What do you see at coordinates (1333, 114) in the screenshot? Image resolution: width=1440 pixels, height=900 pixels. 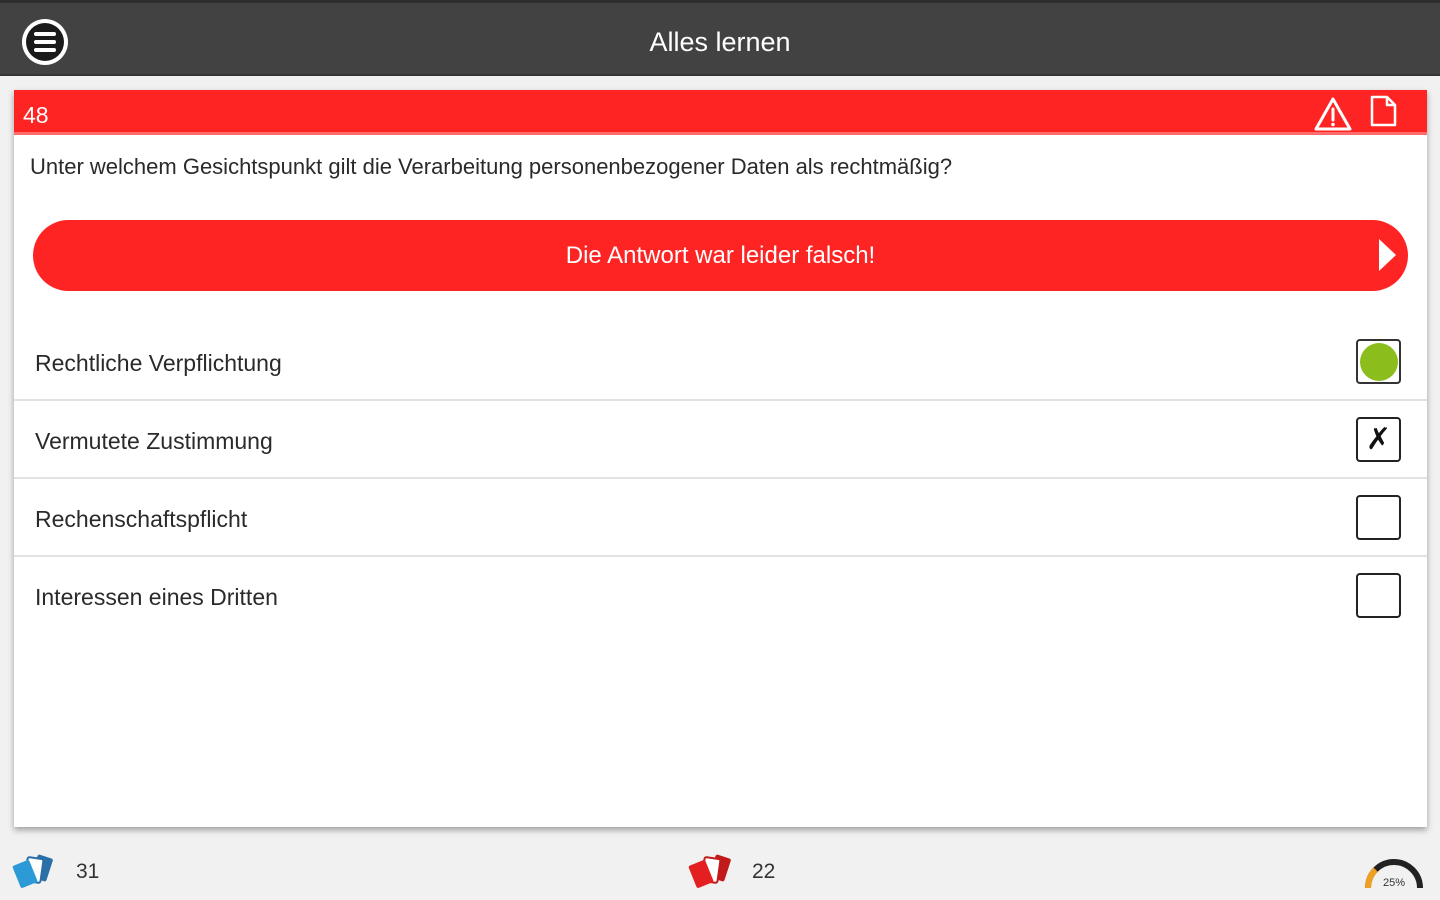 I see `warning-triangle-icon` at bounding box center [1333, 114].